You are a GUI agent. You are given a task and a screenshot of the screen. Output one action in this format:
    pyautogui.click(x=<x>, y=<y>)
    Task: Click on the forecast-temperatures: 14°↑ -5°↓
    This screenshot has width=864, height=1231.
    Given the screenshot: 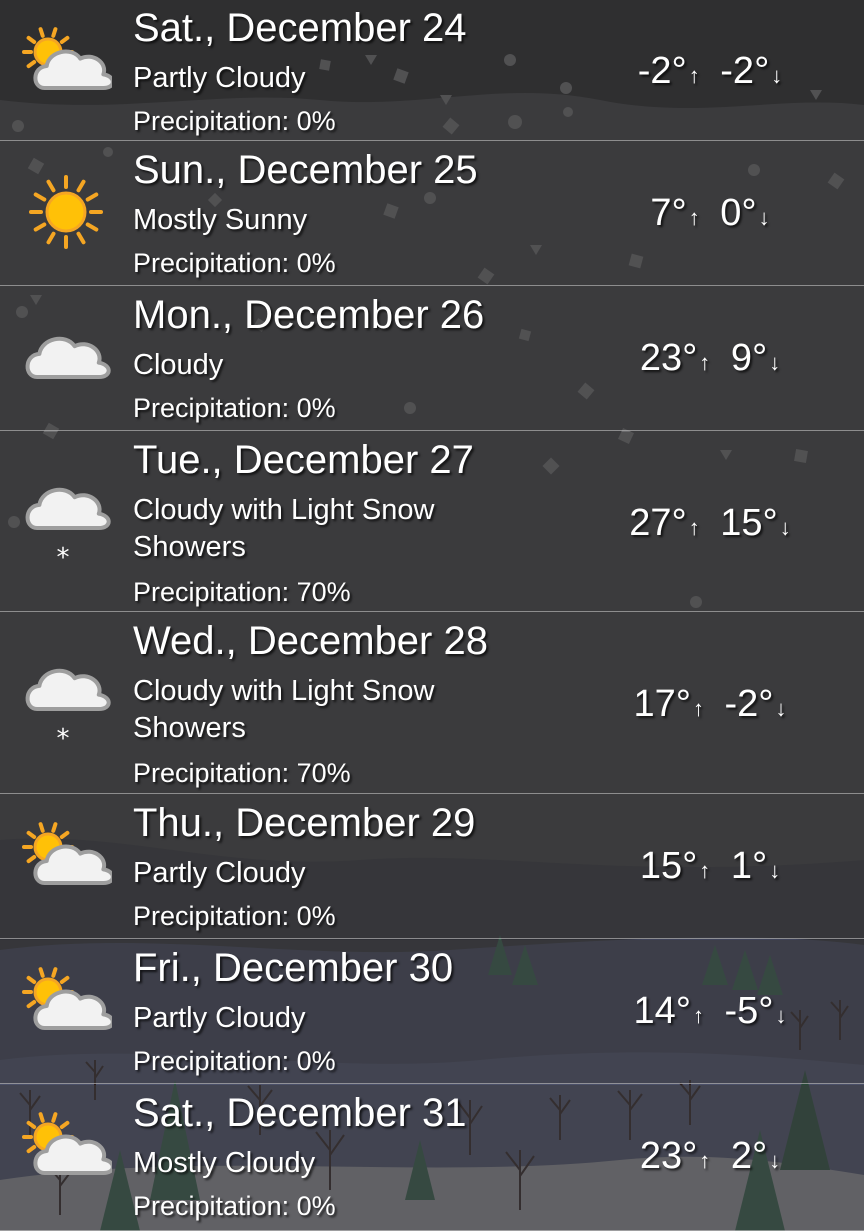 What is the action you would take?
    pyautogui.click(x=710, y=1011)
    